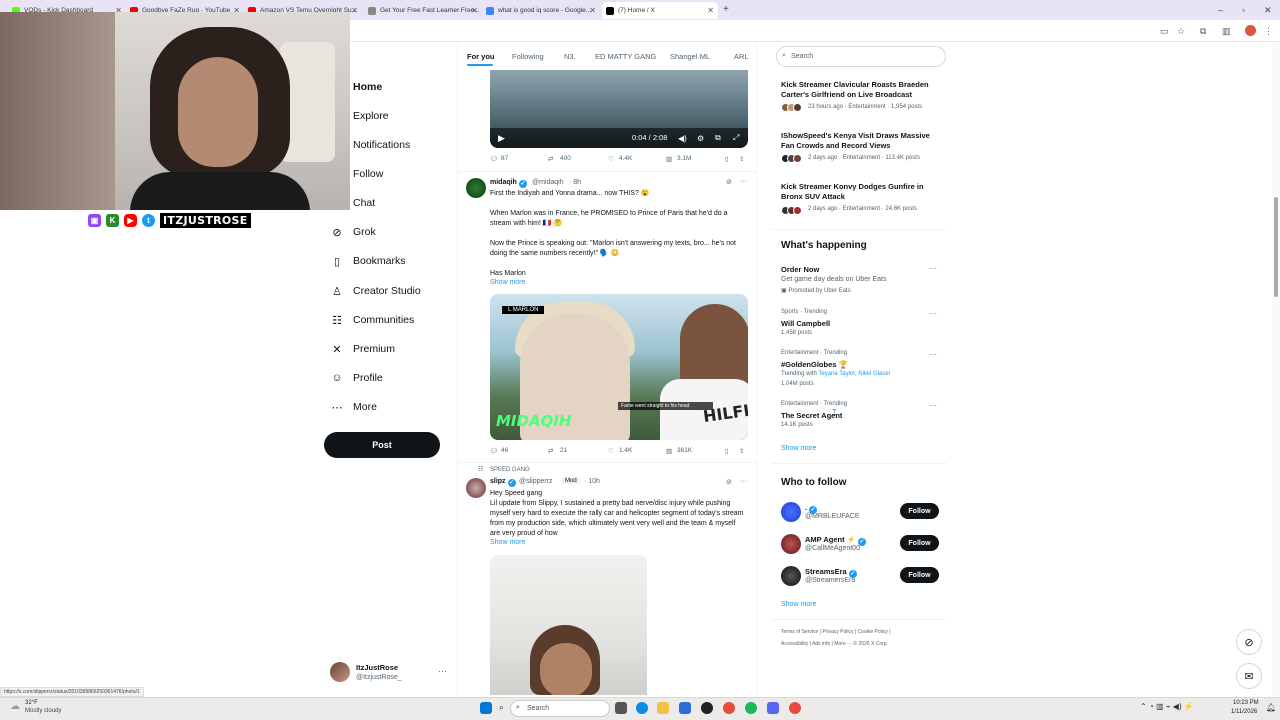  What do you see at coordinates (541, 10) in the screenshot?
I see `browser-tab: what is good iq score - Google... ✕` at bounding box center [541, 10].